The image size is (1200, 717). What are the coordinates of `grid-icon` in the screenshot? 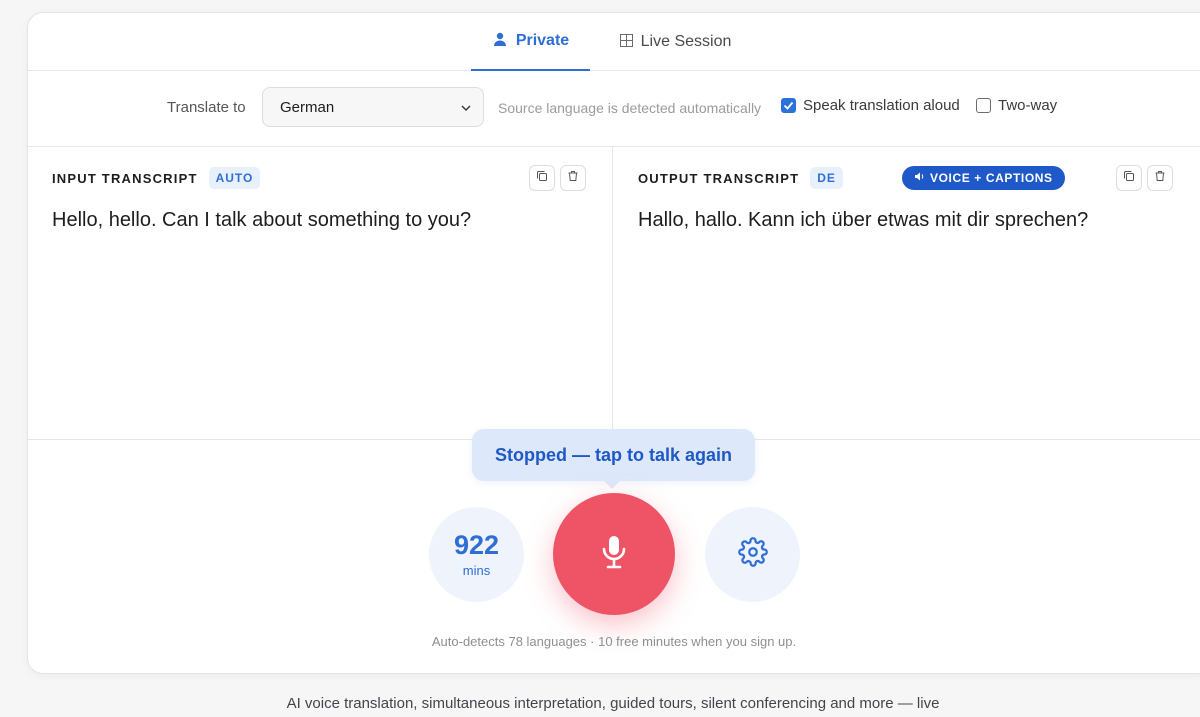 It's located at (626, 42).